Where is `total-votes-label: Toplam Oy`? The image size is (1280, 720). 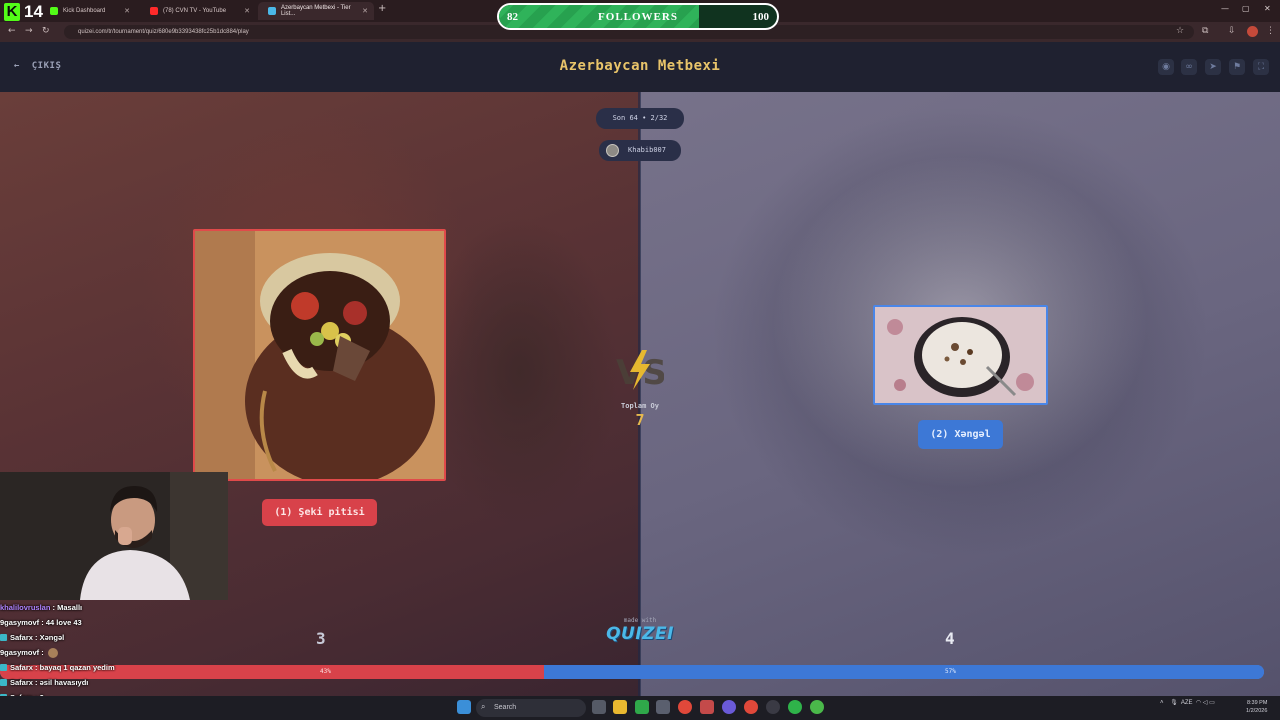 total-votes-label: Toplam Oy is located at coordinates (640, 406).